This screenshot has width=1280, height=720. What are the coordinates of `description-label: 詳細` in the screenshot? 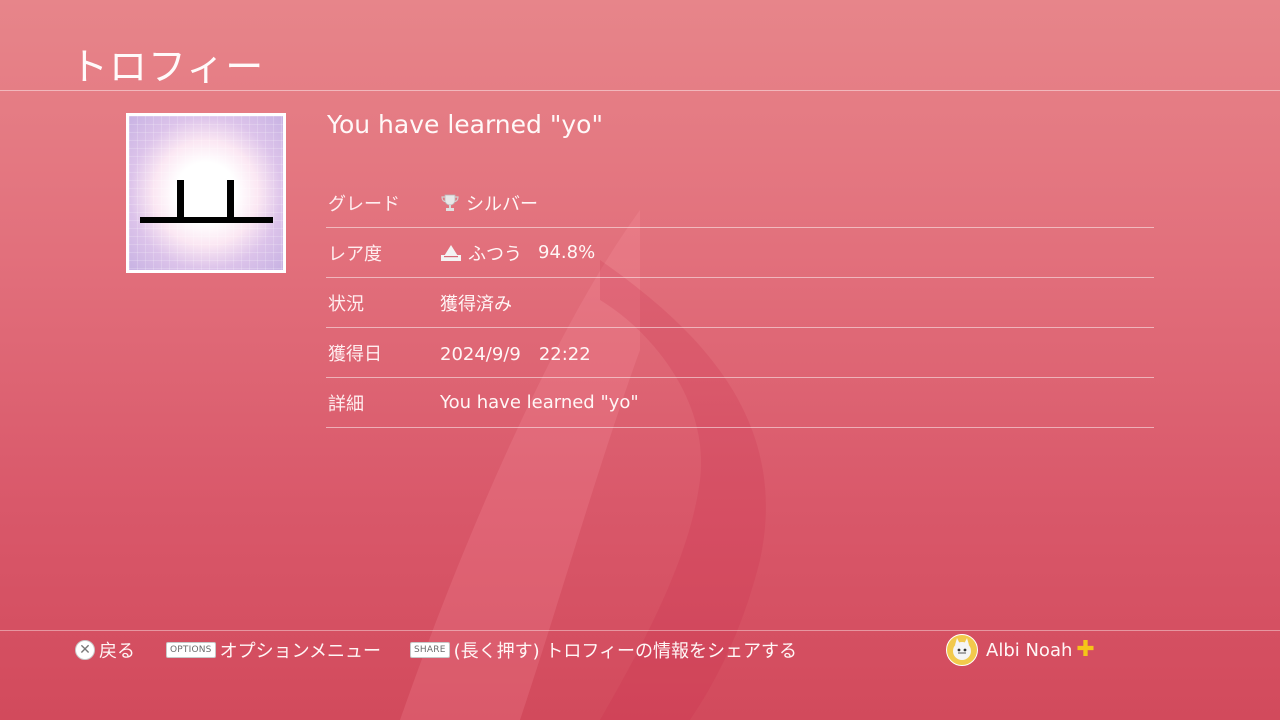 It's located at (346, 404).